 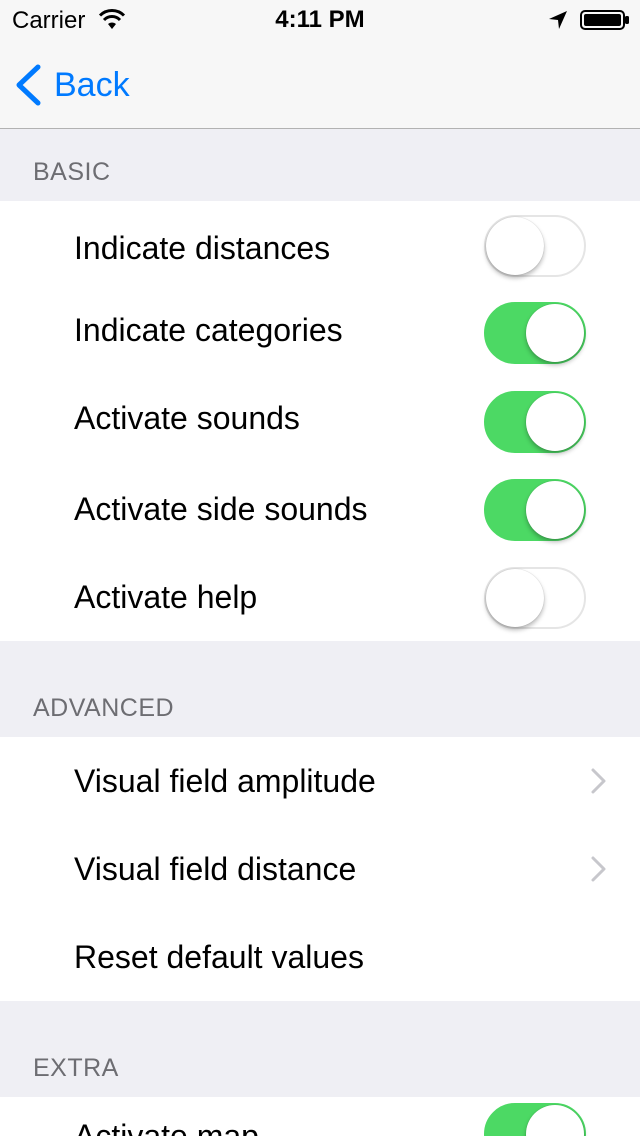 I want to click on row-label: Visual field amplitude, so click(x=225, y=781).